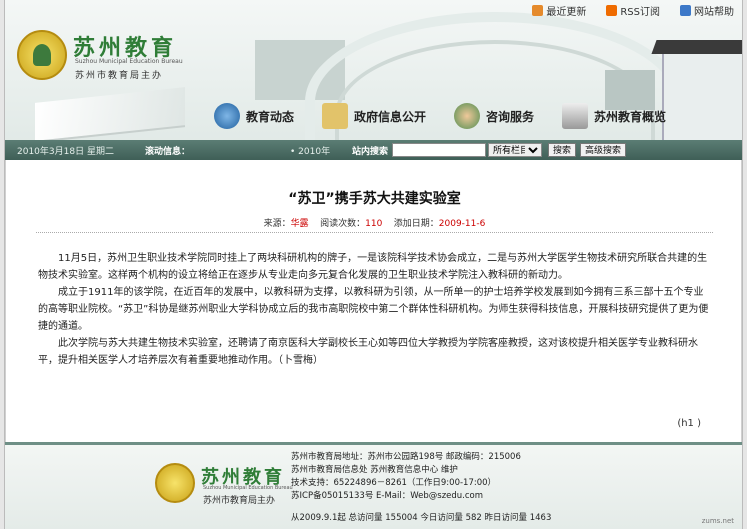  Describe the element at coordinates (119, 76) in the screenshot. I see `brand-subtitle: 苏州市教育局主办` at that location.